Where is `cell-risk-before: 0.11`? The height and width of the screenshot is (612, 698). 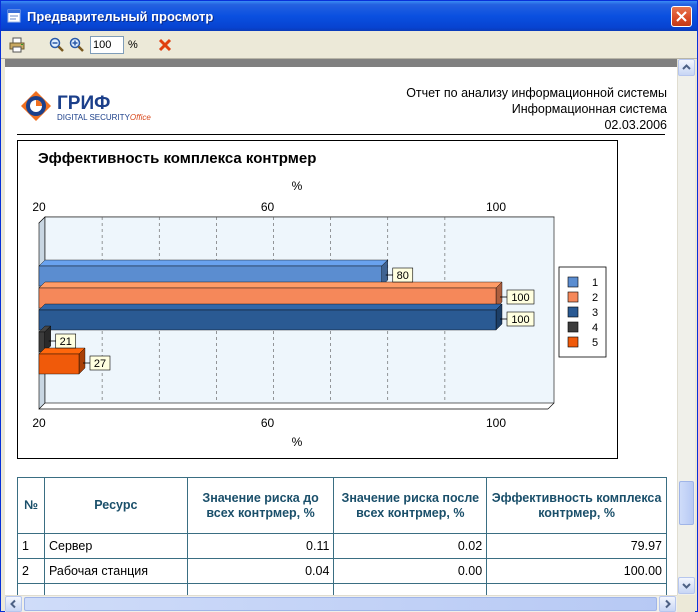
cell-risk-before: 0.11 is located at coordinates (260, 546).